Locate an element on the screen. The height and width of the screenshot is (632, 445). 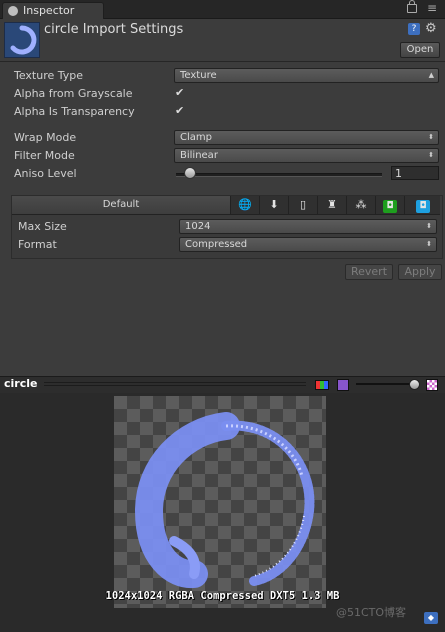
xbox-icon: ◘ is located at coordinates (389, 205).